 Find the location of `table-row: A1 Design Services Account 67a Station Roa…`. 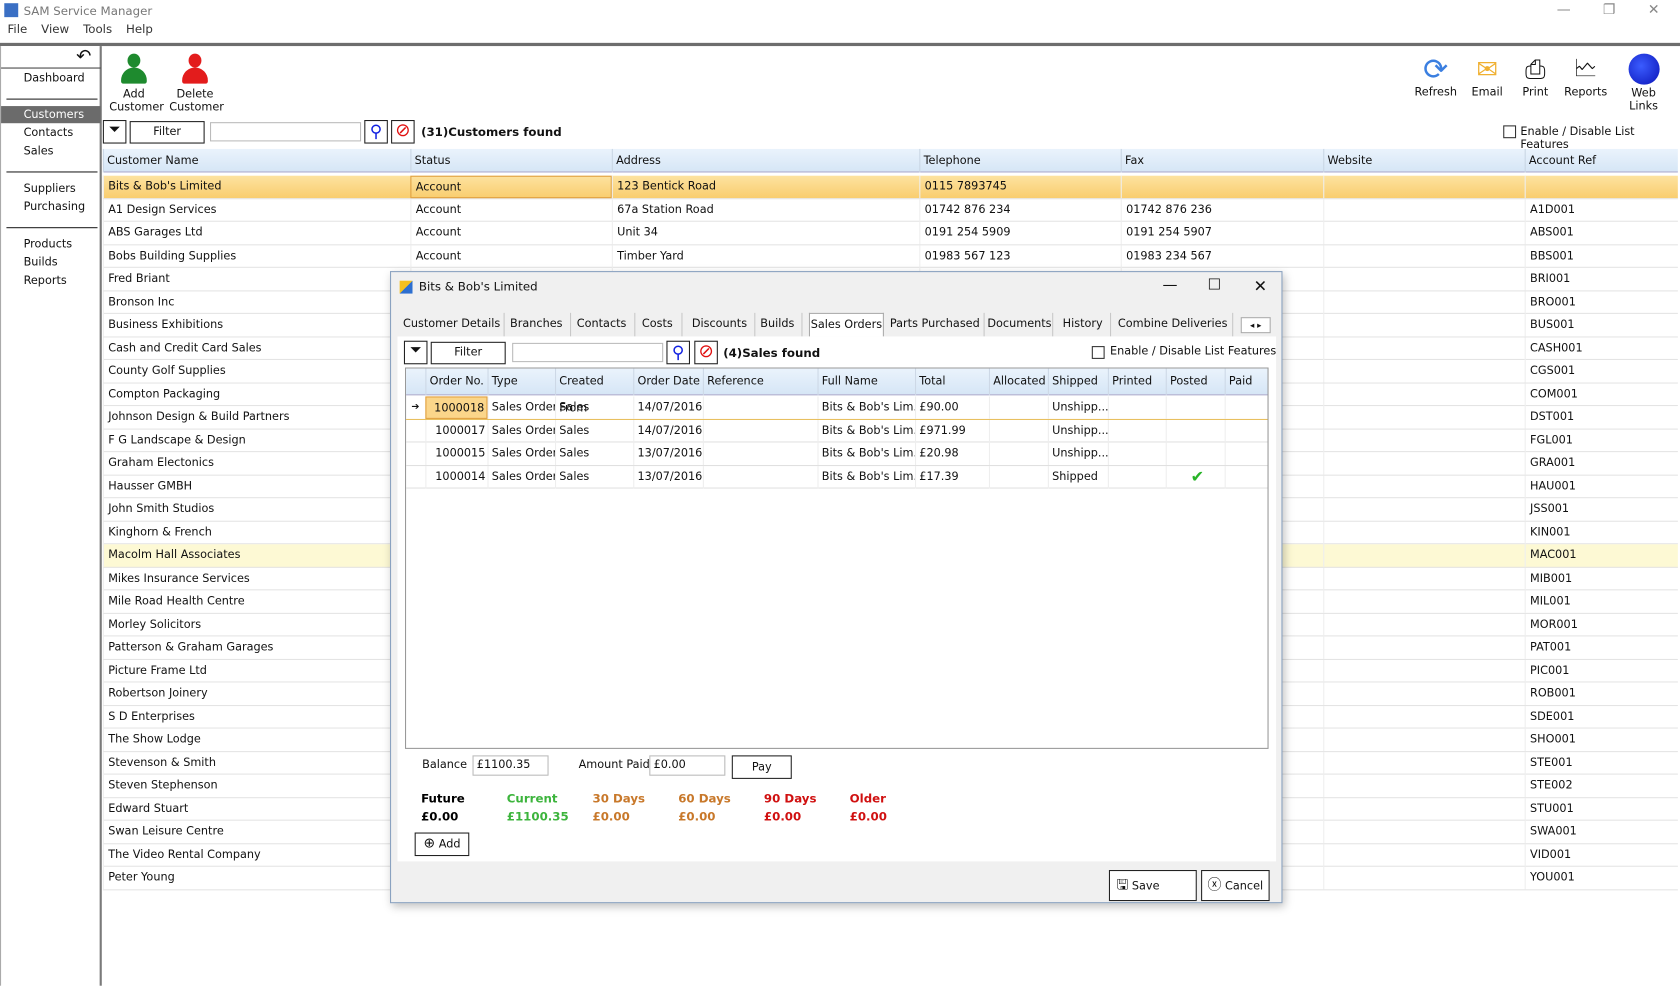

table-row: A1 Design Services Account 67a Station Roa… is located at coordinates (890, 210).